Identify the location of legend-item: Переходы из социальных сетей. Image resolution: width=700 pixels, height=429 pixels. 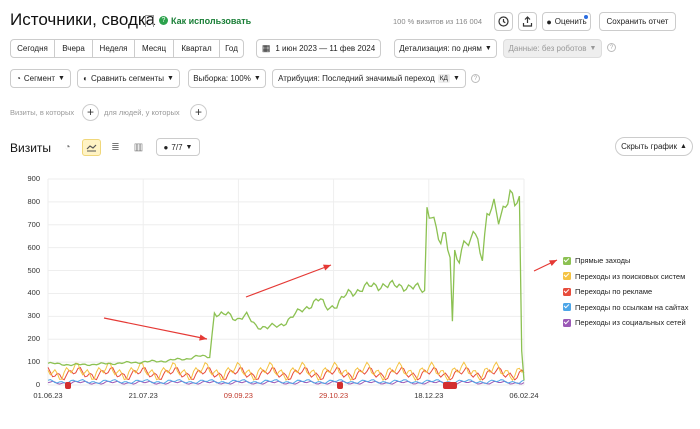
(625, 323).